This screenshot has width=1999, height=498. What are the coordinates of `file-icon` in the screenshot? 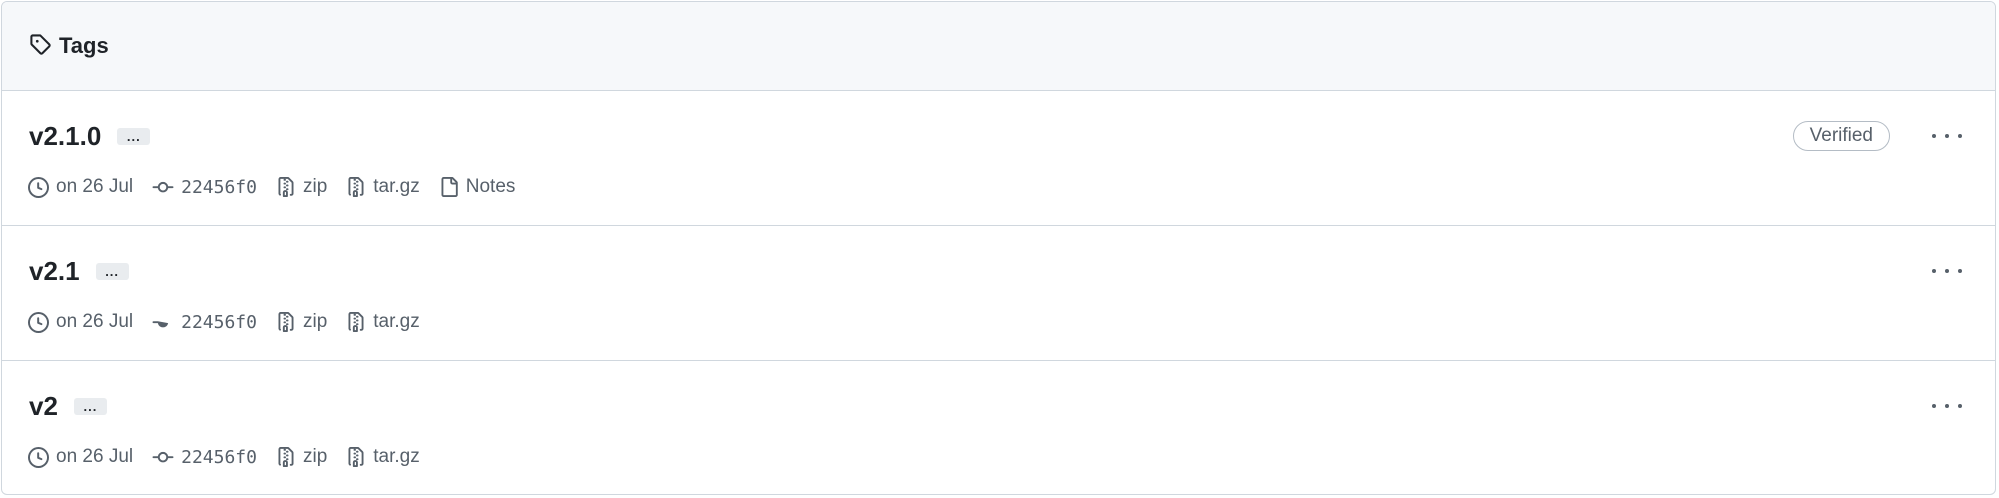 It's located at (449, 187).